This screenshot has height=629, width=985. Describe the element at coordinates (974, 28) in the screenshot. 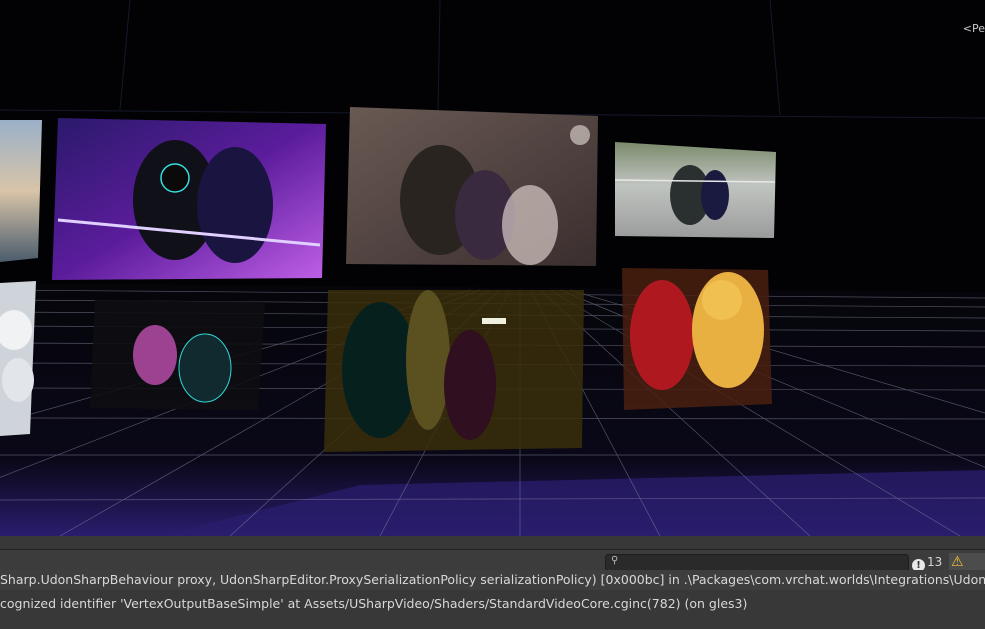

I see `perspective-label: <Pe` at that location.